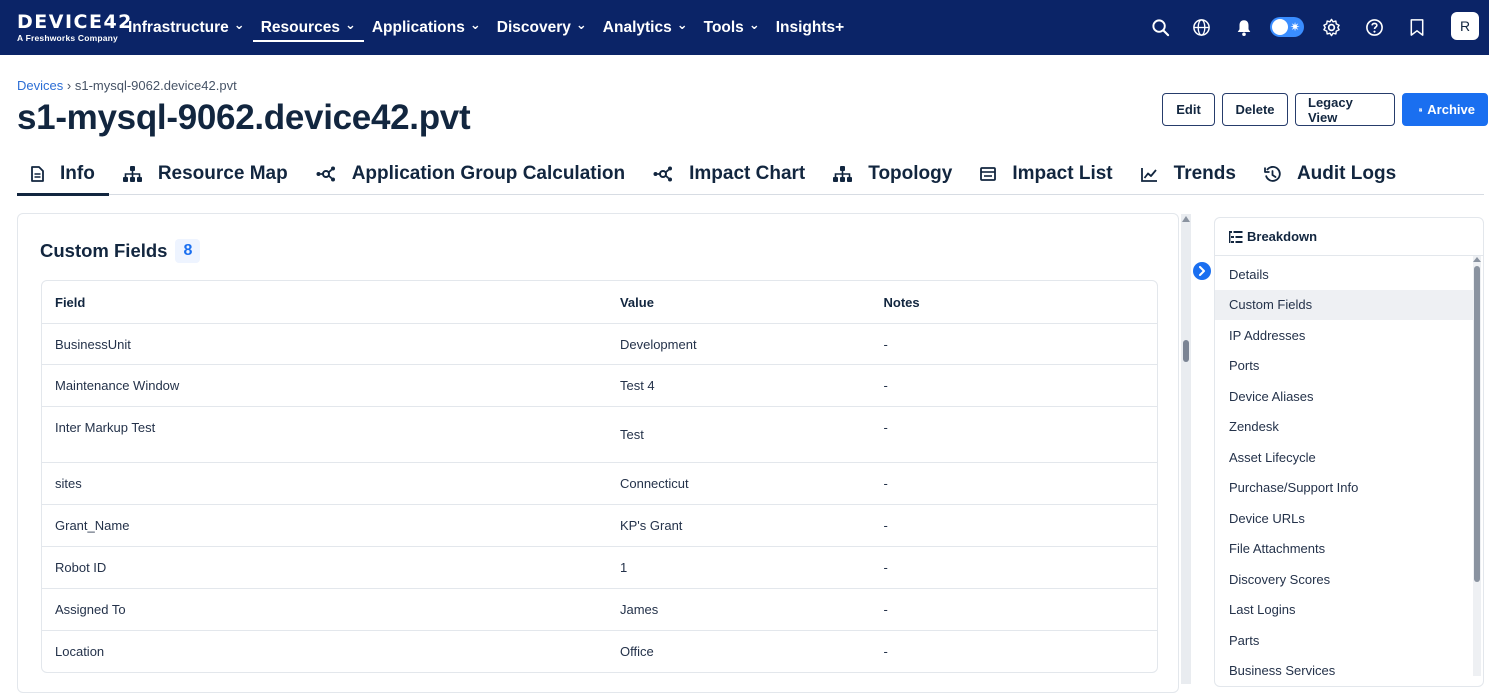 The width and height of the screenshot is (1489, 693). I want to click on breakdown-item-parts: Parts, so click(1344, 640).